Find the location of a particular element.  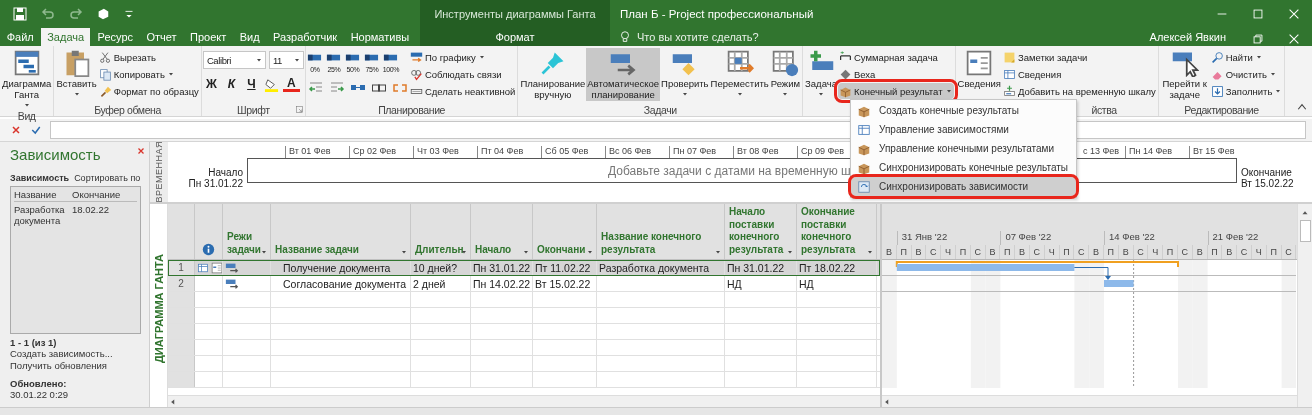

ribbon-button: Добавить на временную шкалу is located at coordinates (1079, 91).